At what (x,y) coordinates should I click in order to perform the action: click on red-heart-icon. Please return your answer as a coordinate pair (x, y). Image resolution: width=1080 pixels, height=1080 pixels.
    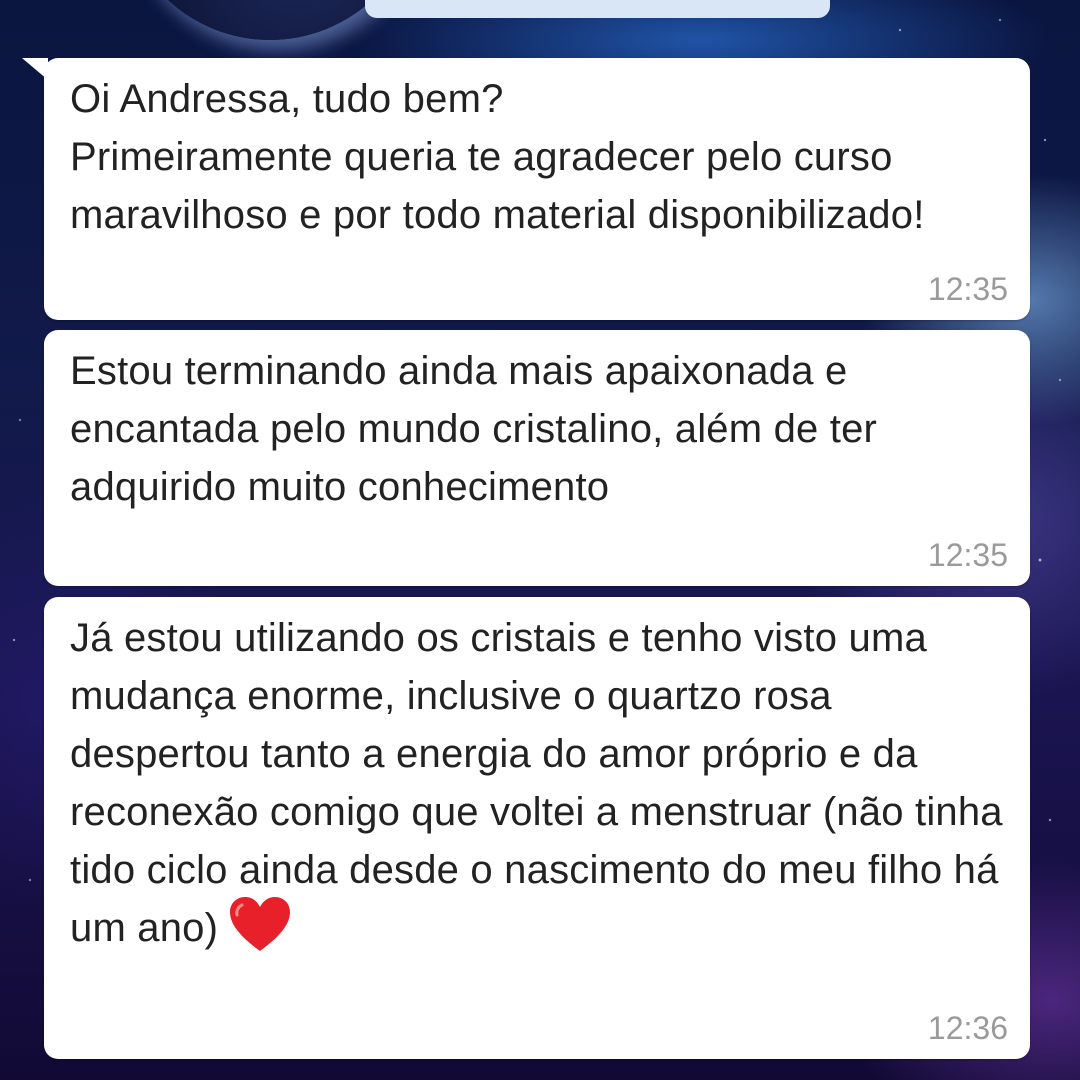
    Looking at the image, I should click on (260, 924).